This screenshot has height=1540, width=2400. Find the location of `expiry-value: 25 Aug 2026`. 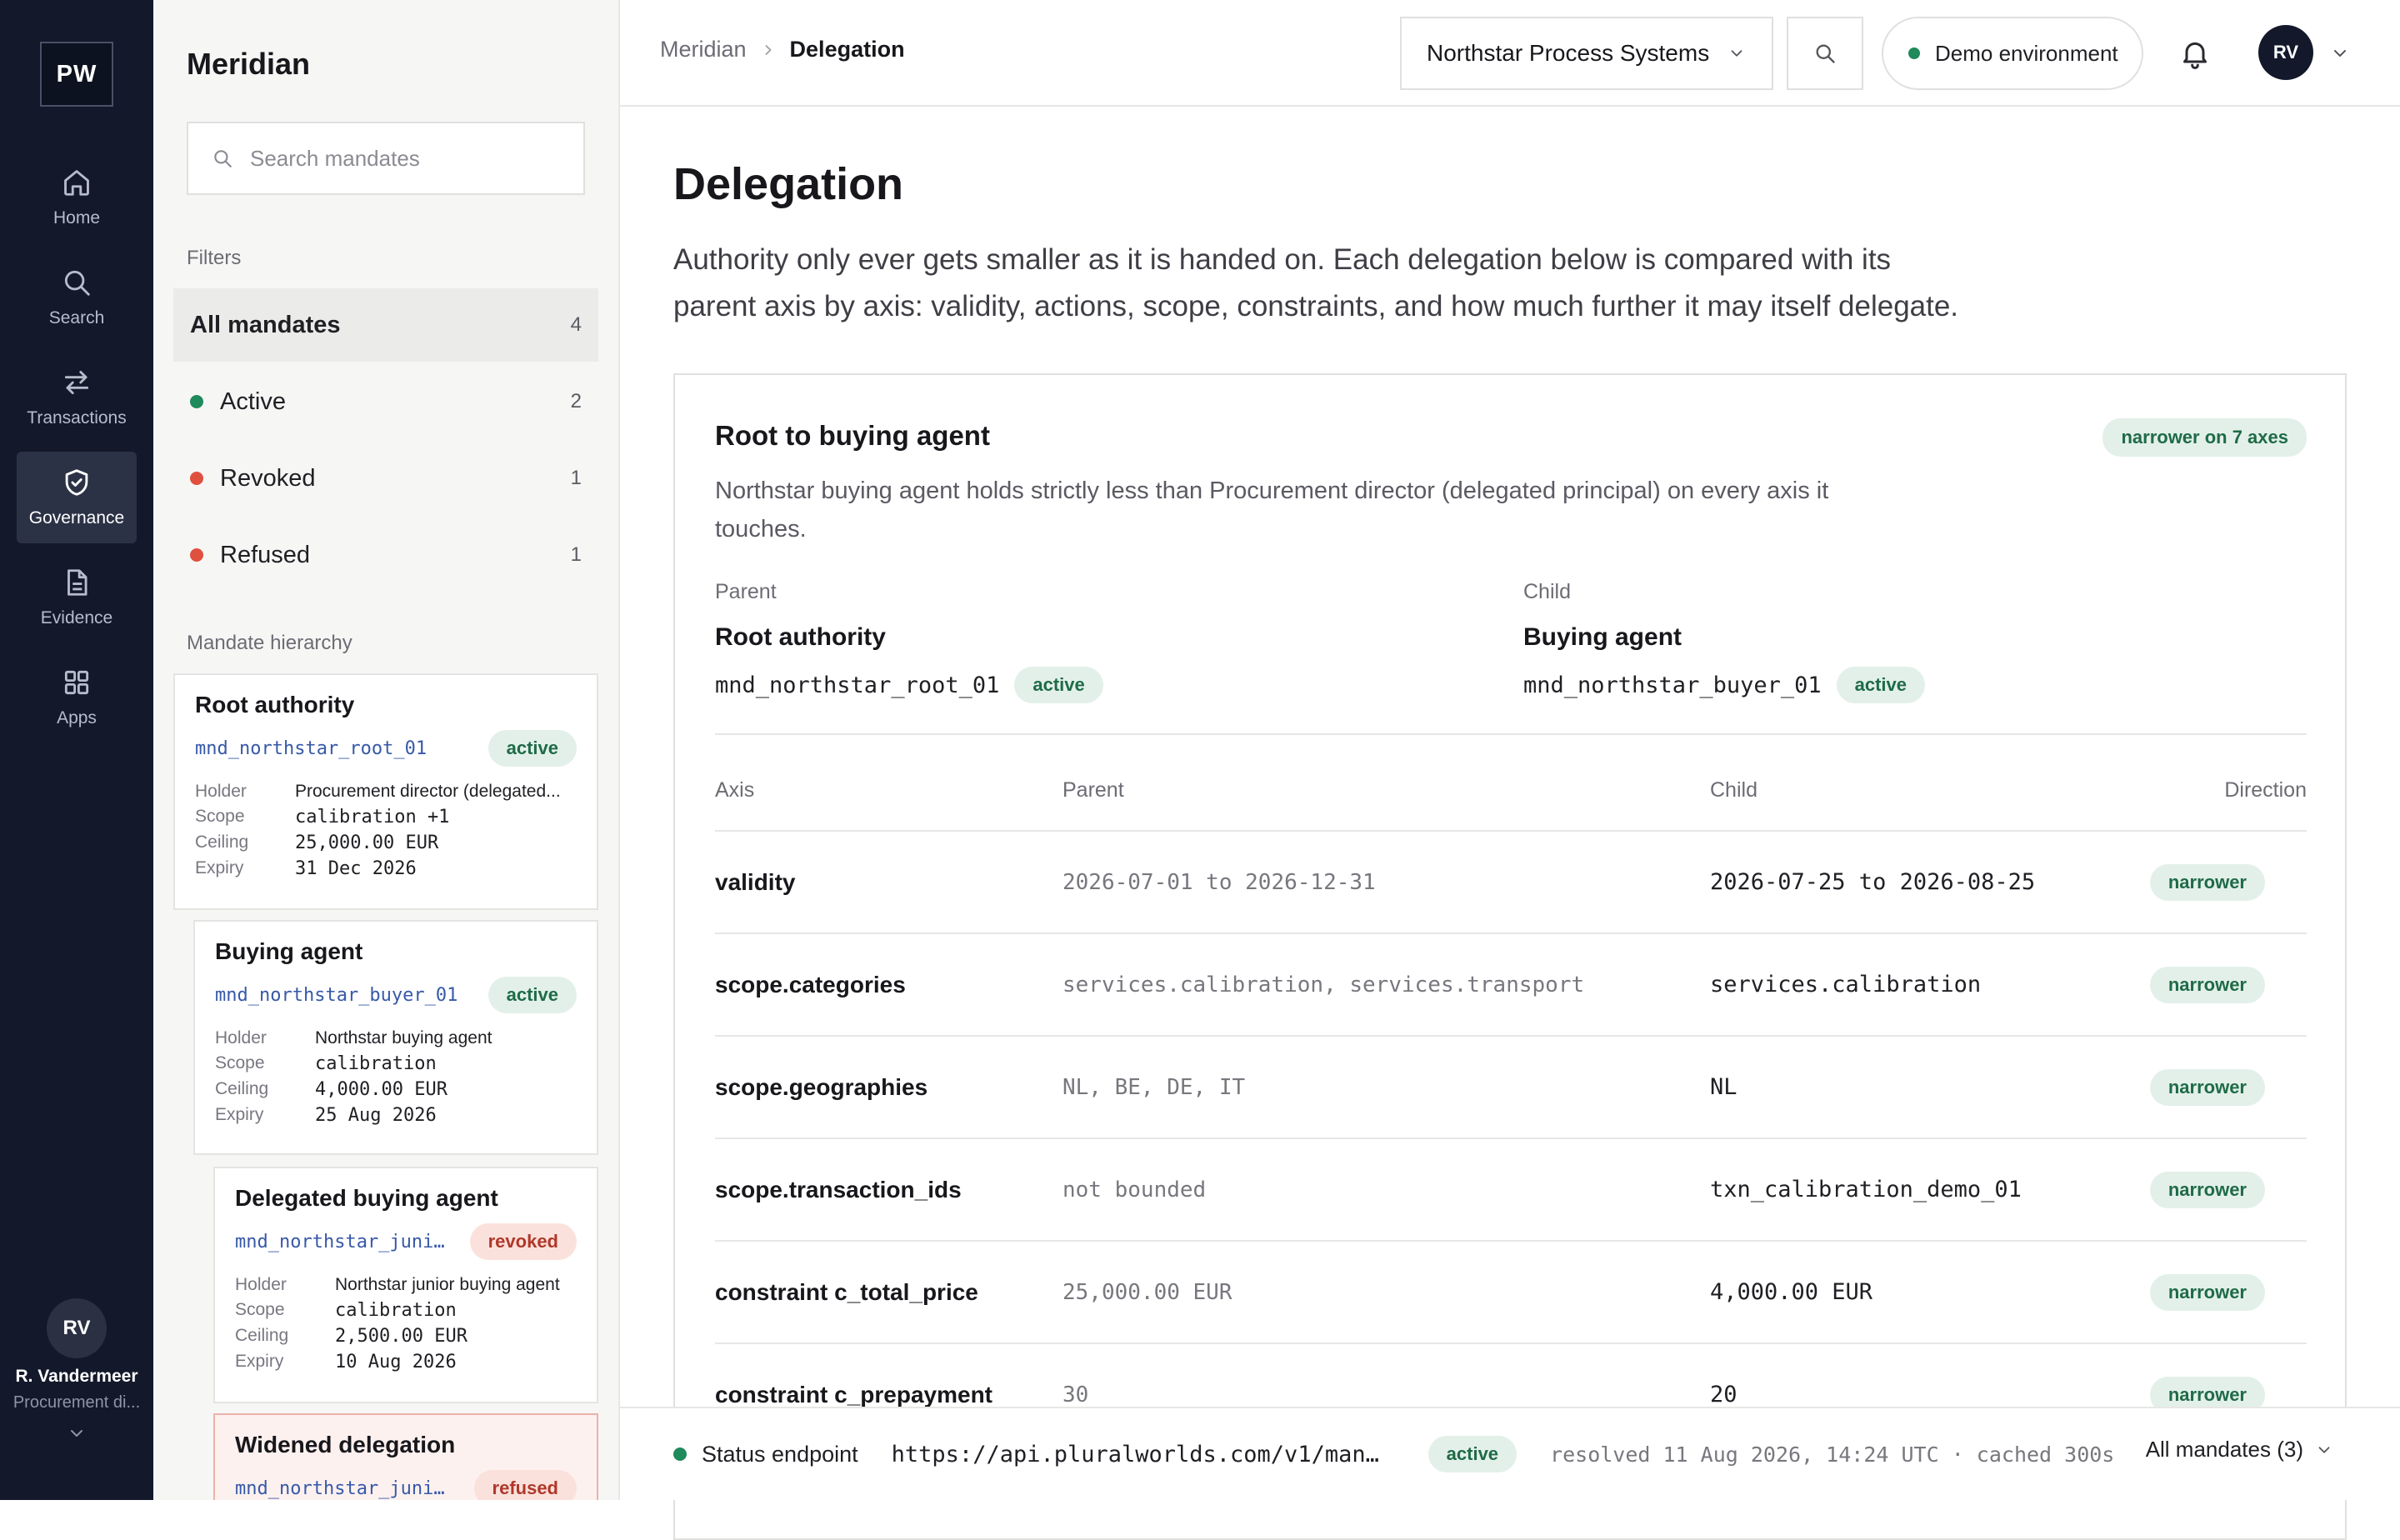

expiry-value: 25 Aug 2026 is located at coordinates (376, 1115).